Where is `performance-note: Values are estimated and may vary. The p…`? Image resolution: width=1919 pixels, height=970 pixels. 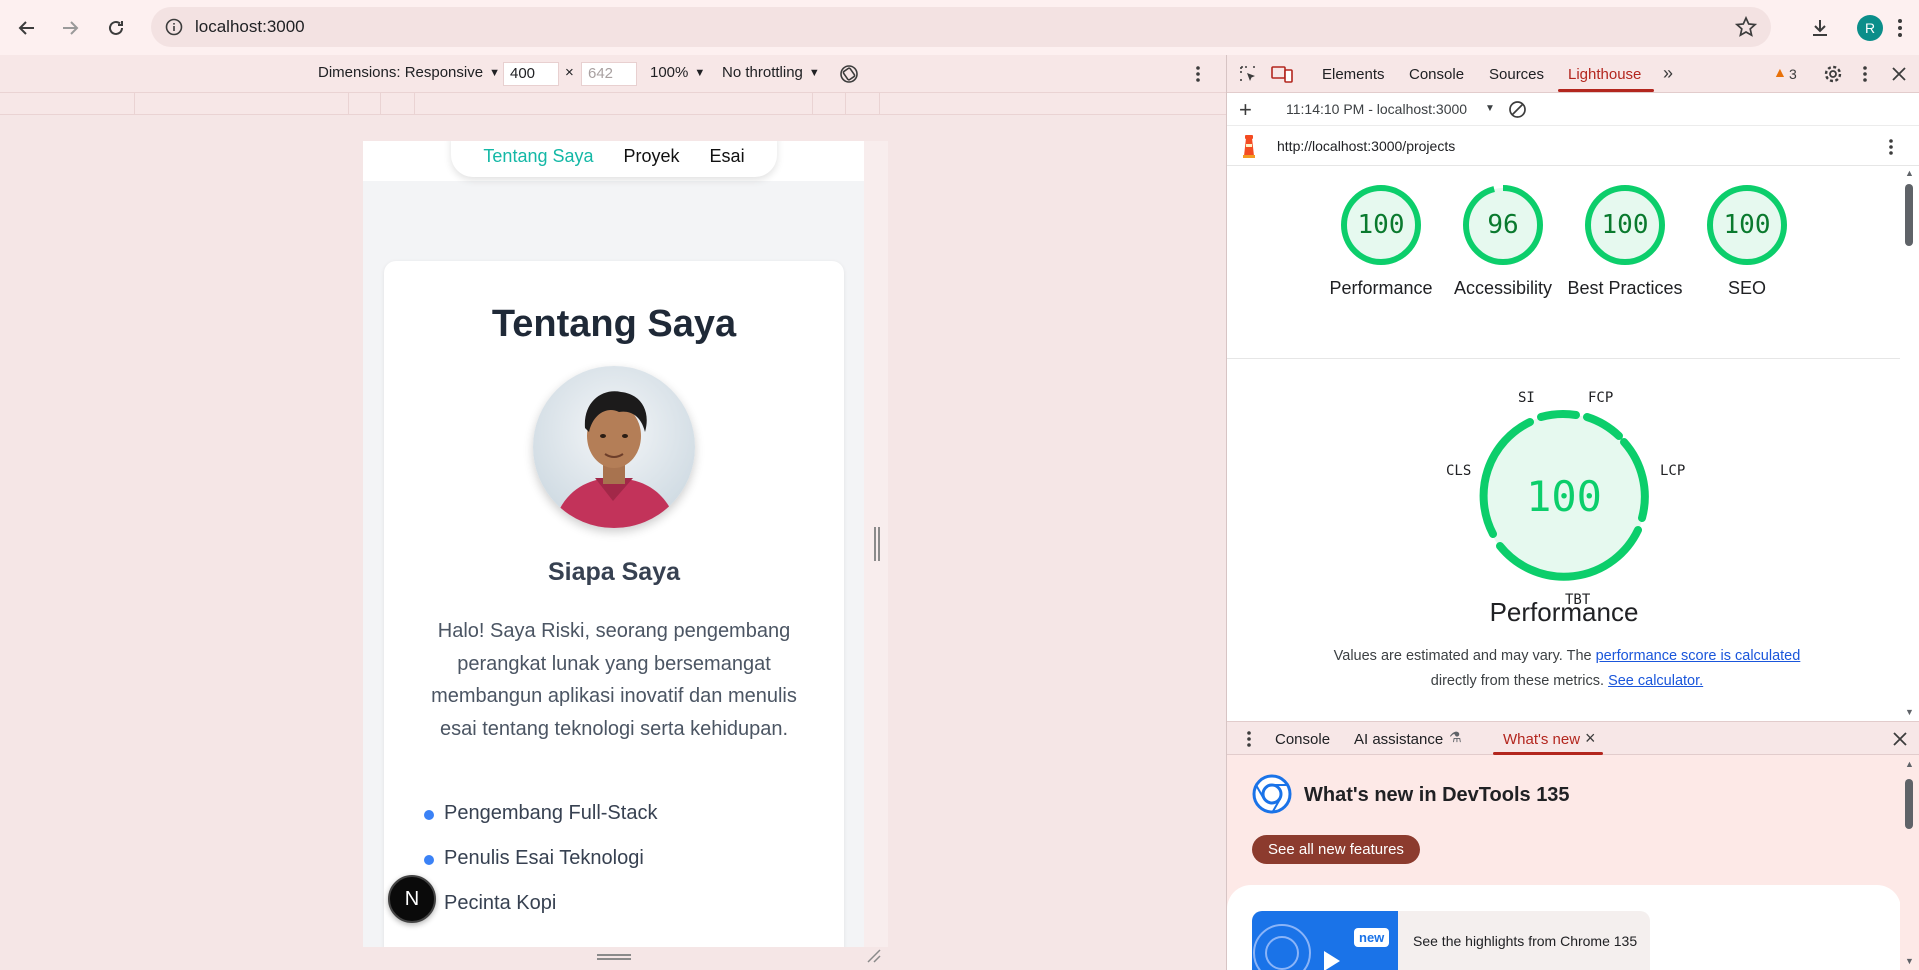
performance-note: Values are estimated and may vary. The p… is located at coordinates (1567, 669).